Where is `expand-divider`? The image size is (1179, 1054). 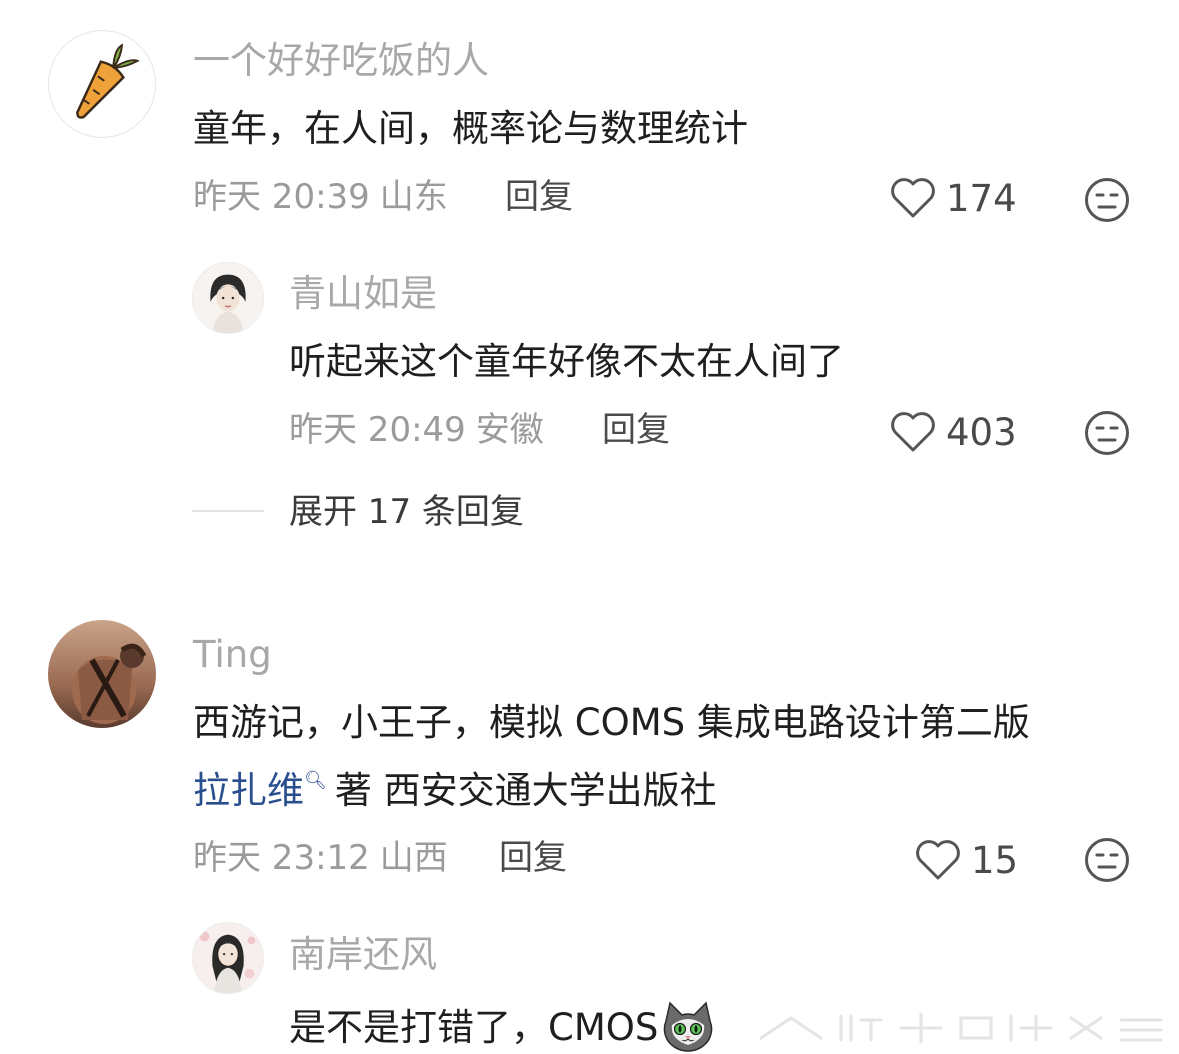 expand-divider is located at coordinates (228, 511).